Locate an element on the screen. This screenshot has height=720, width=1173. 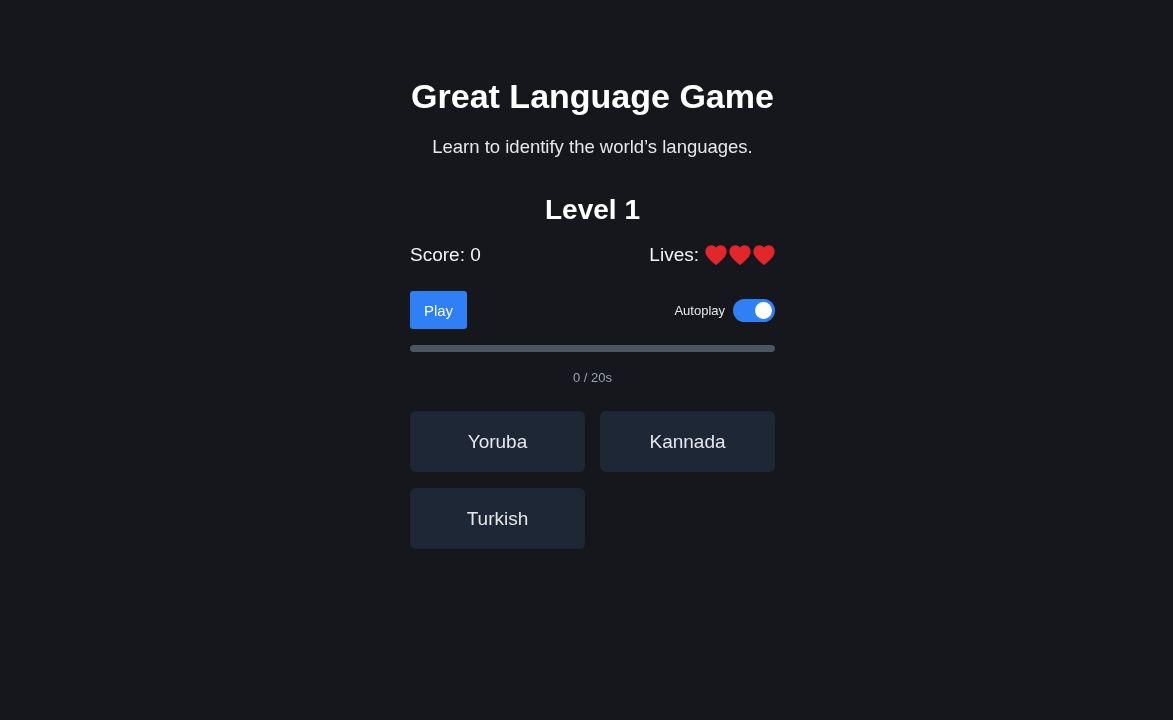
answer-option: Yoruba is located at coordinates (497, 441).